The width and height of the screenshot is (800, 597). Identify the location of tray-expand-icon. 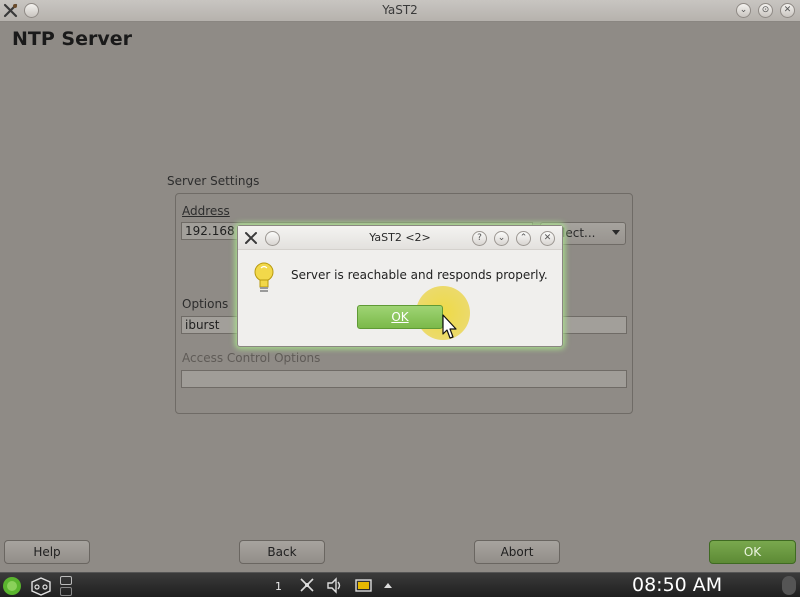
(388, 585).